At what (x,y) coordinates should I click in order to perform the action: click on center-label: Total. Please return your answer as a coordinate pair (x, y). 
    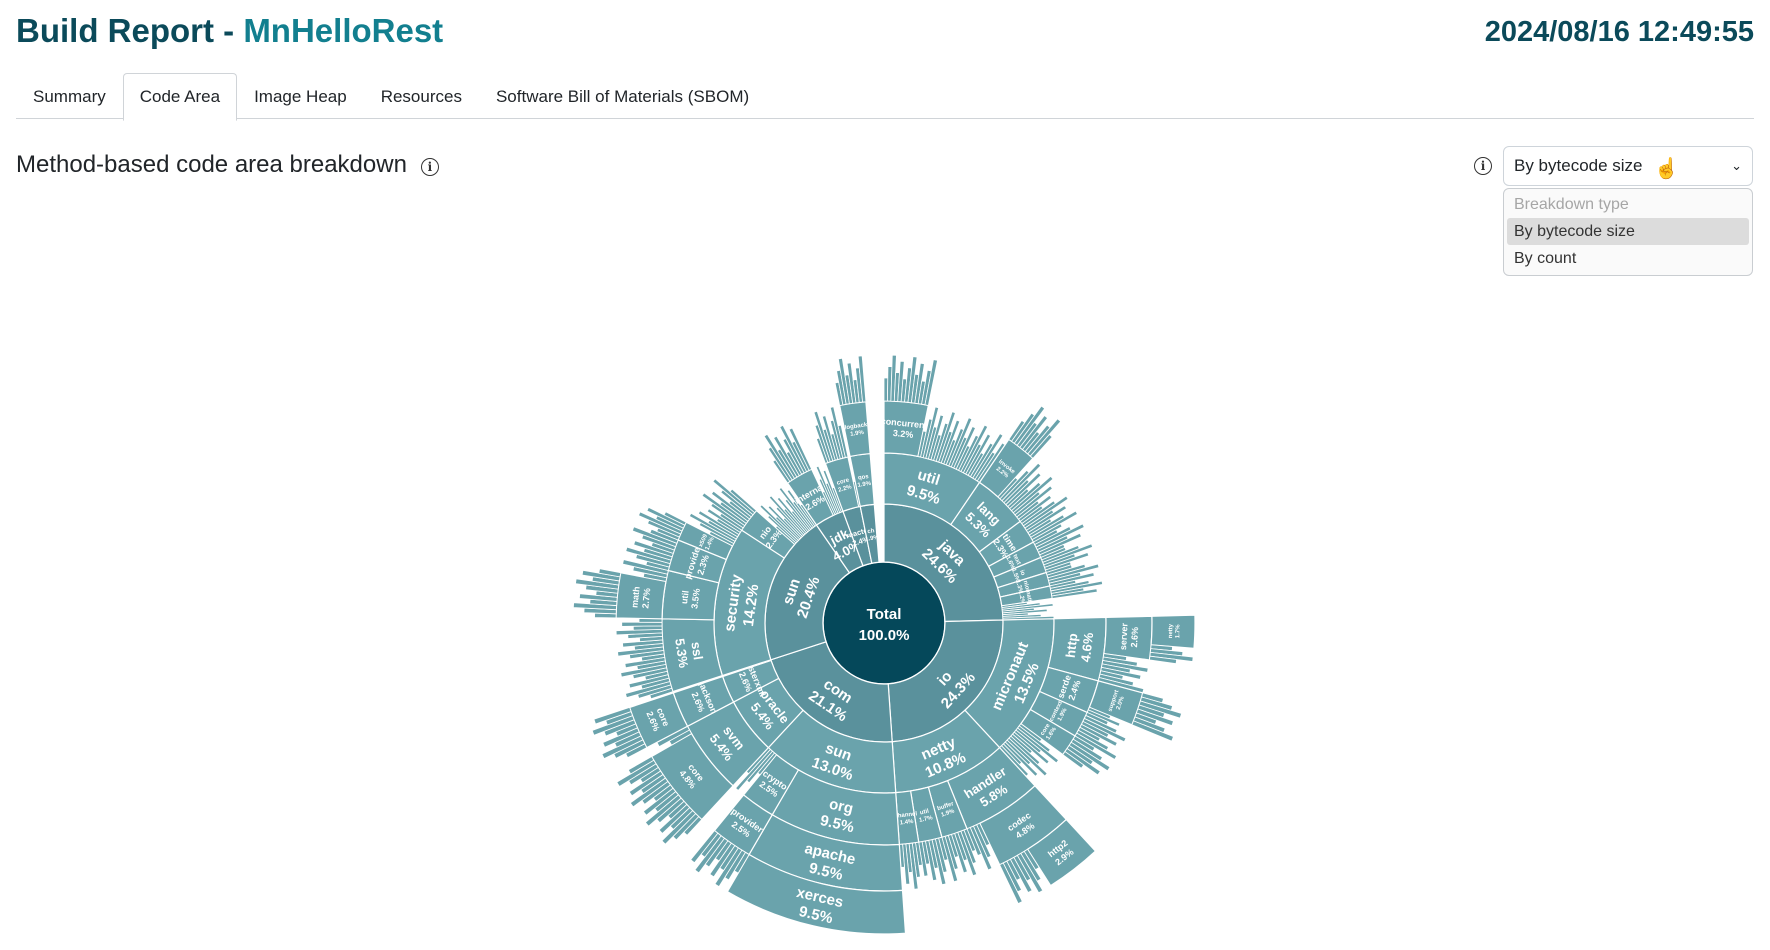
    Looking at the image, I should click on (884, 614).